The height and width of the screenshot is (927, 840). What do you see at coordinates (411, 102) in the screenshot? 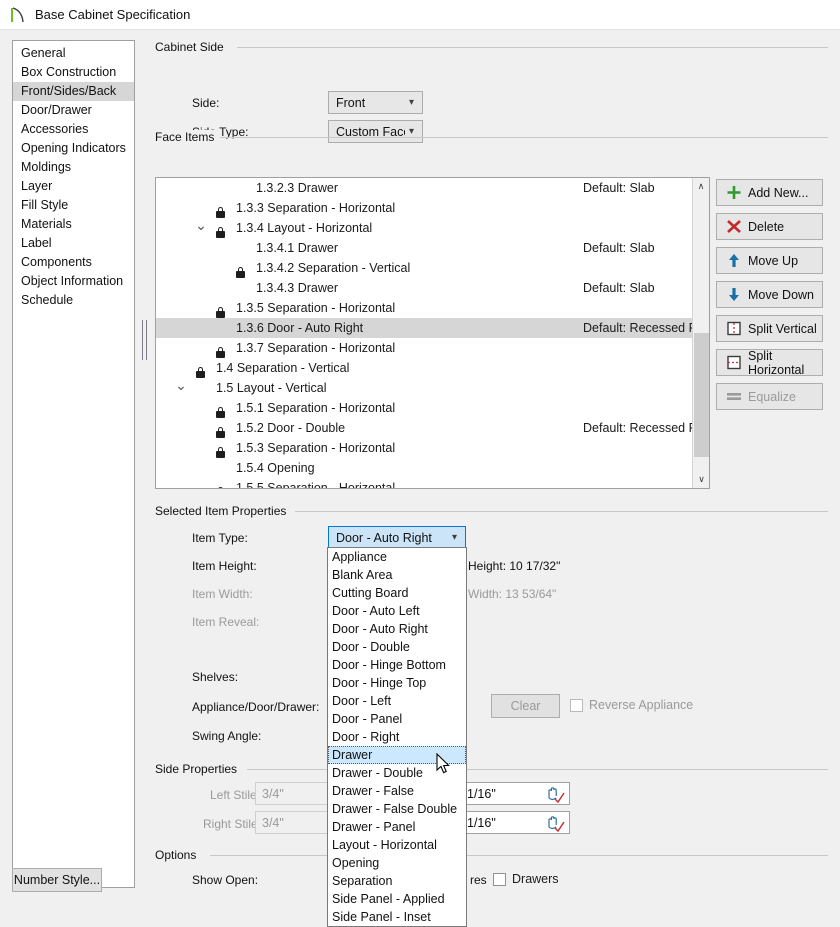
I see `chevron-down-icon: ▾` at bounding box center [411, 102].